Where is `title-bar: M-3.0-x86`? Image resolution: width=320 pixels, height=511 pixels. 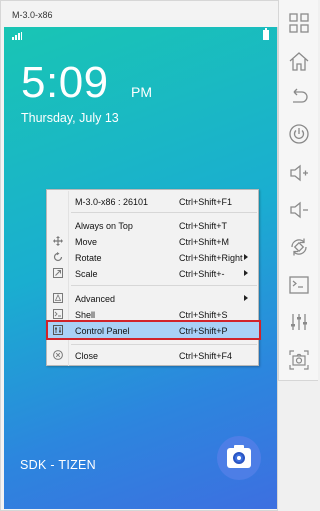 title-bar: M-3.0-x86 is located at coordinates (140, 14).